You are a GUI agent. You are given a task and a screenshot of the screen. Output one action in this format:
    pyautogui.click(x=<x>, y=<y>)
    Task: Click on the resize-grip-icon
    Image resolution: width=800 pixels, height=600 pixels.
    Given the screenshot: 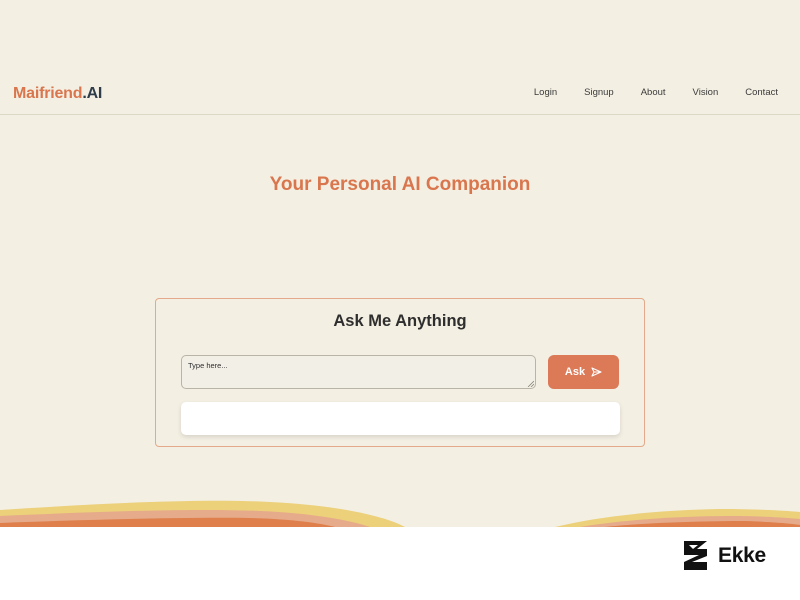 What is the action you would take?
    pyautogui.click(x=530, y=383)
    